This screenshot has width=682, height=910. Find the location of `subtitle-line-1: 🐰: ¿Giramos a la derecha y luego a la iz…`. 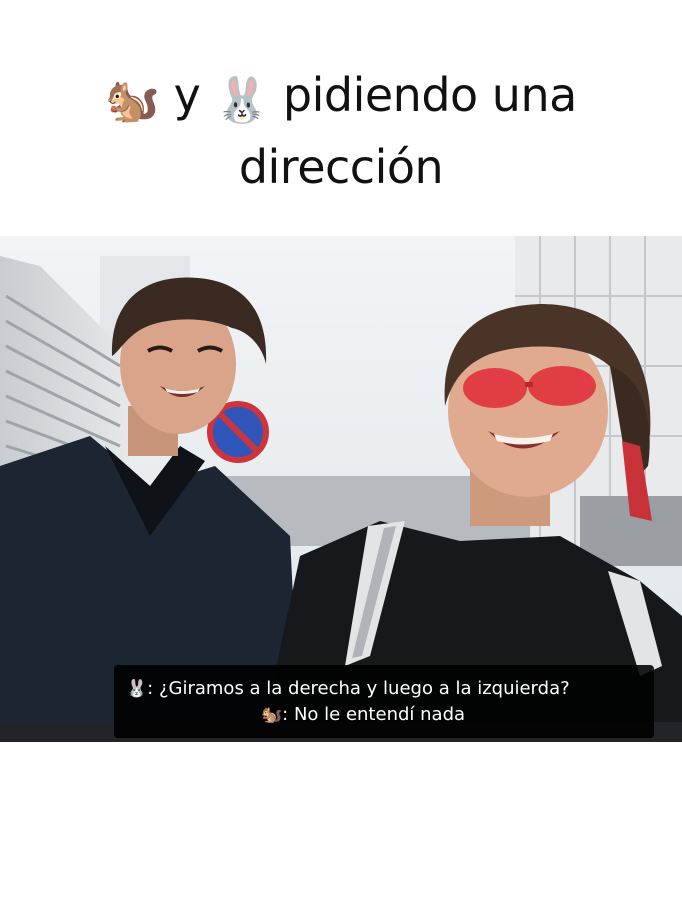

subtitle-line-1: 🐰: ¿Giramos a la derecha y luego a la iz… is located at coordinates (384, 689).